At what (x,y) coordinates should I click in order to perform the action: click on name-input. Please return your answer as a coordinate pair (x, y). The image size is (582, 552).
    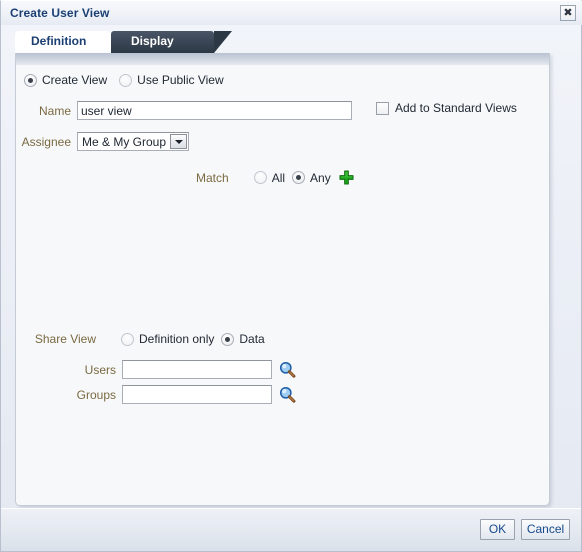
    Looking at the image, I should click on (214, 110).